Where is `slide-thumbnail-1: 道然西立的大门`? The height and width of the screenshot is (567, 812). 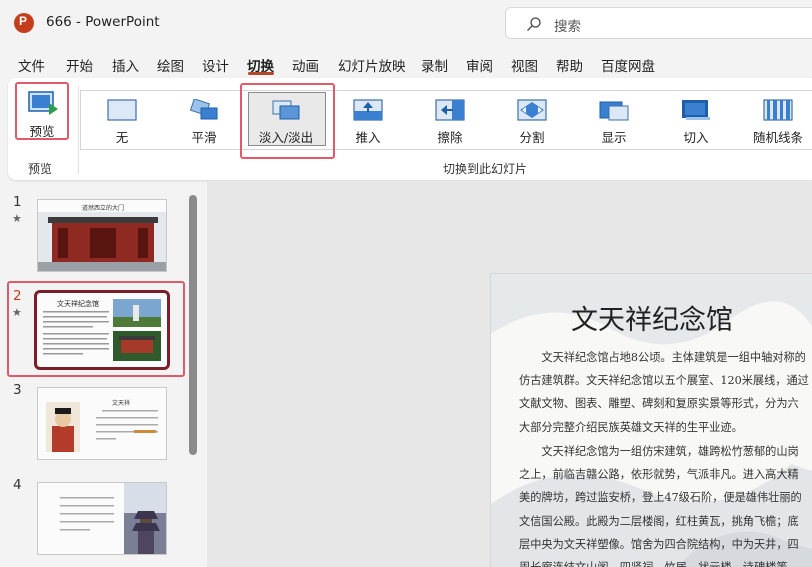
slide-thumbnail-1: 道然西立的大门 is located at coordinates (102, 235).